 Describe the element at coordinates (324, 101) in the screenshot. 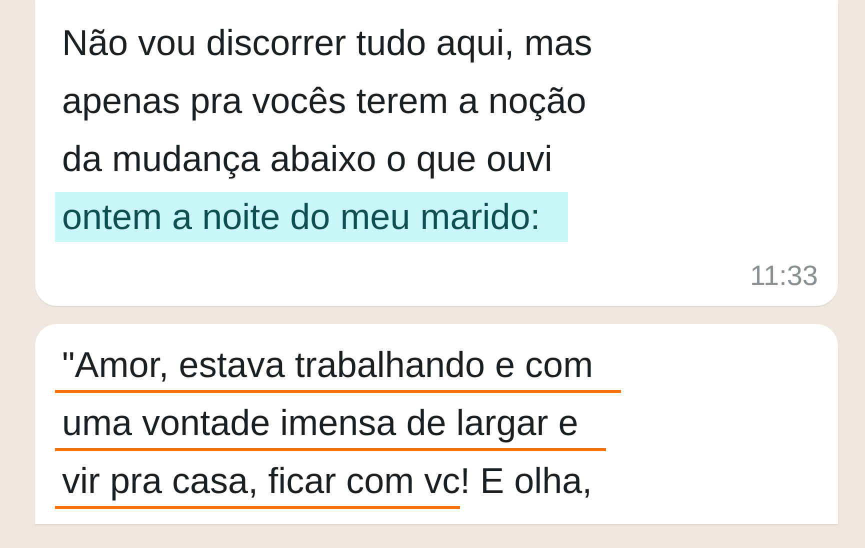

I see `message-text: apenas pra vocês terem a noção` at that location.